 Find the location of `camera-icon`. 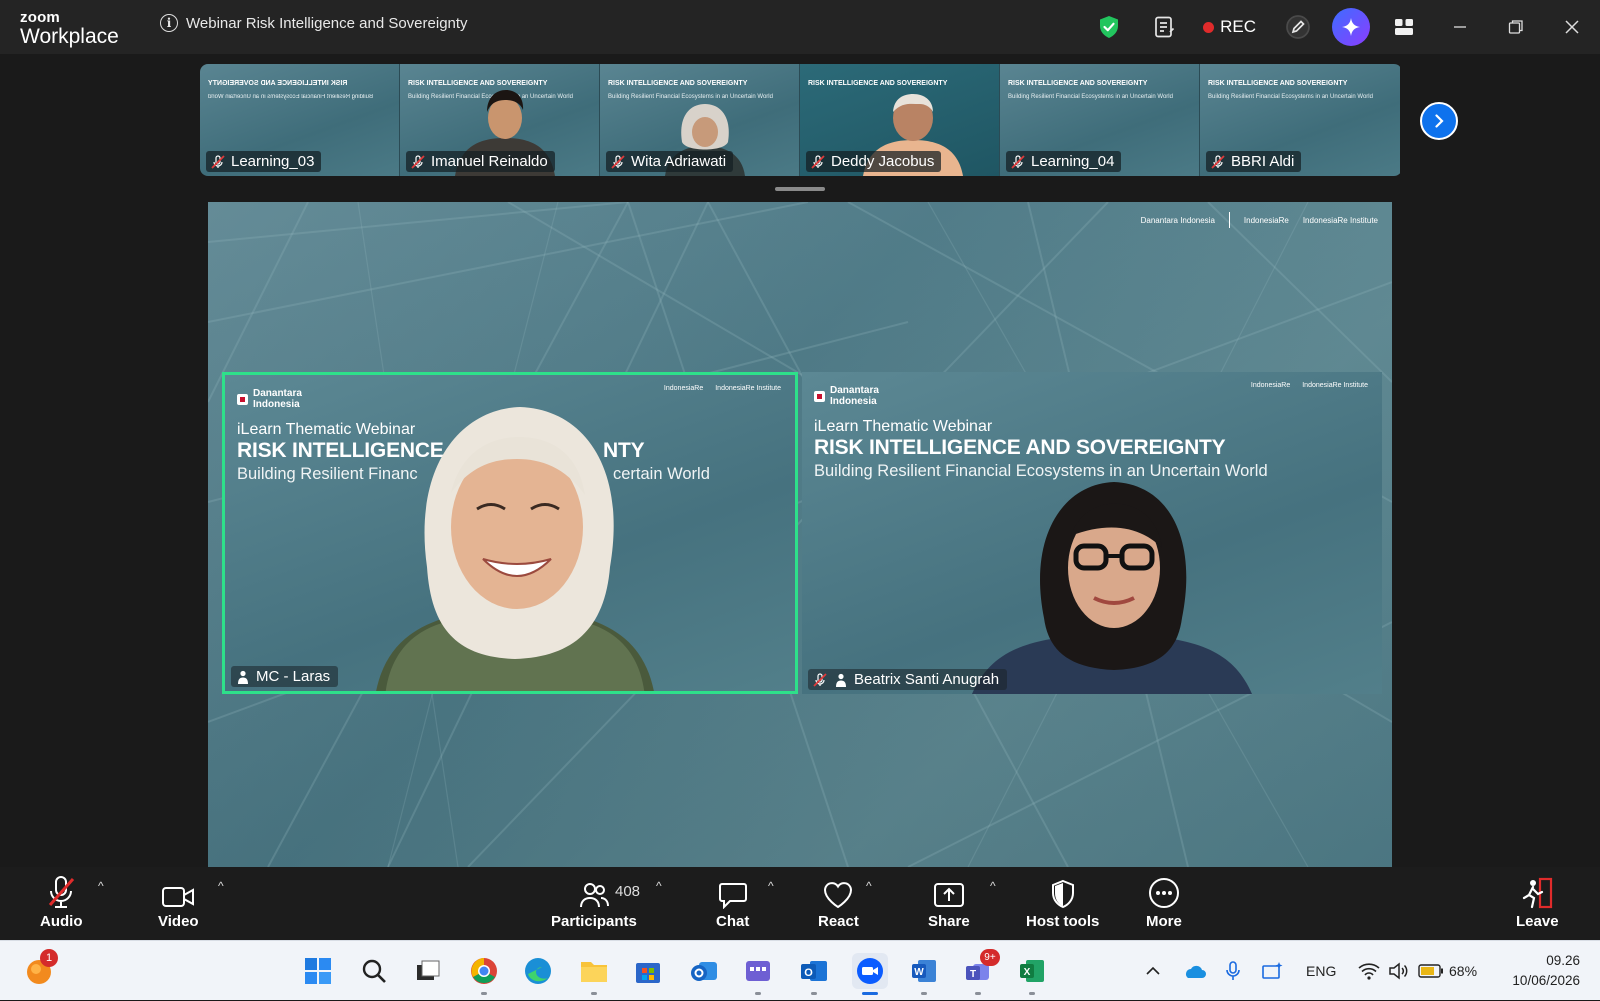

camera-icon is located at coordinates (178, 897).